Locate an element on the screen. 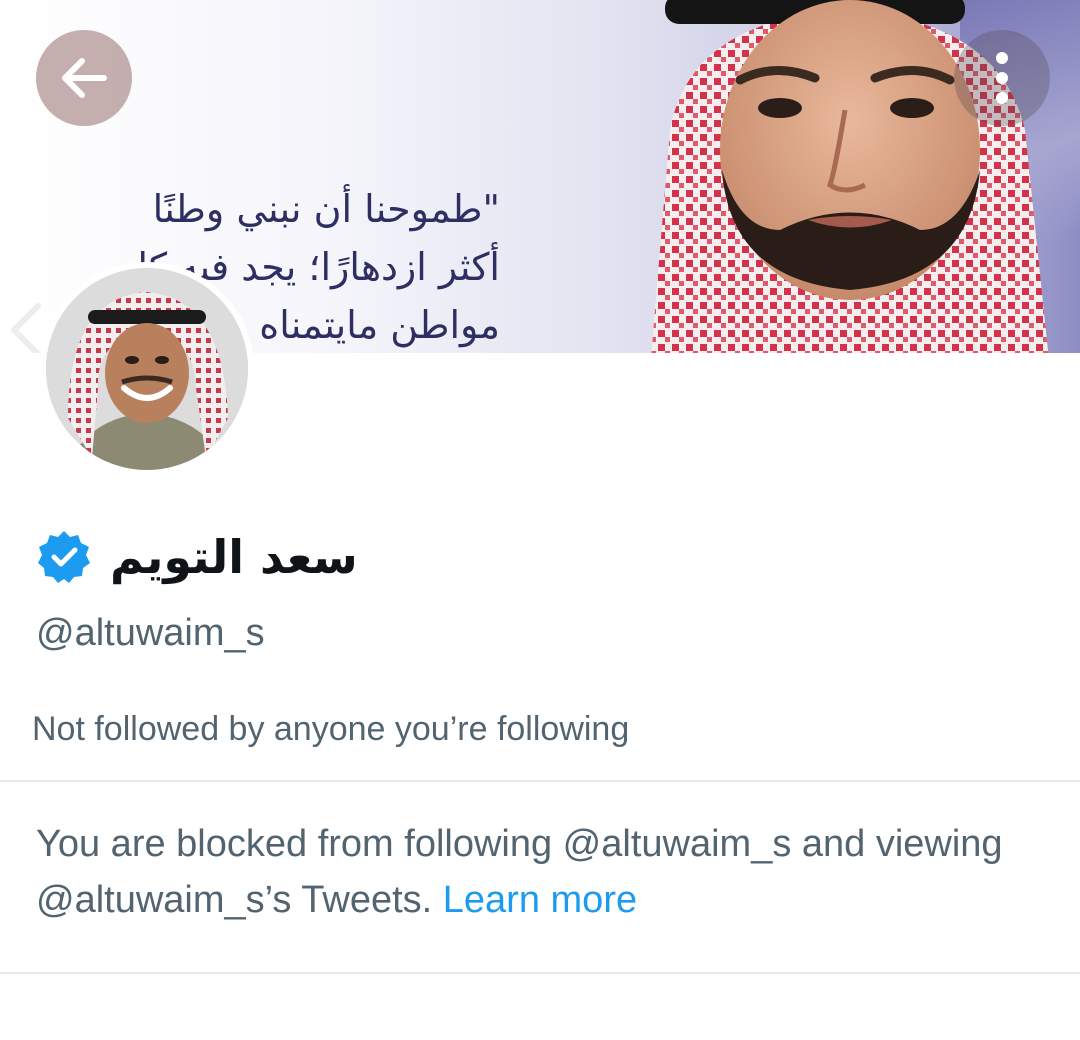 The width and height of the screenshot is (1080, 1040). more-options-button is located at coordinates (1002, 78).